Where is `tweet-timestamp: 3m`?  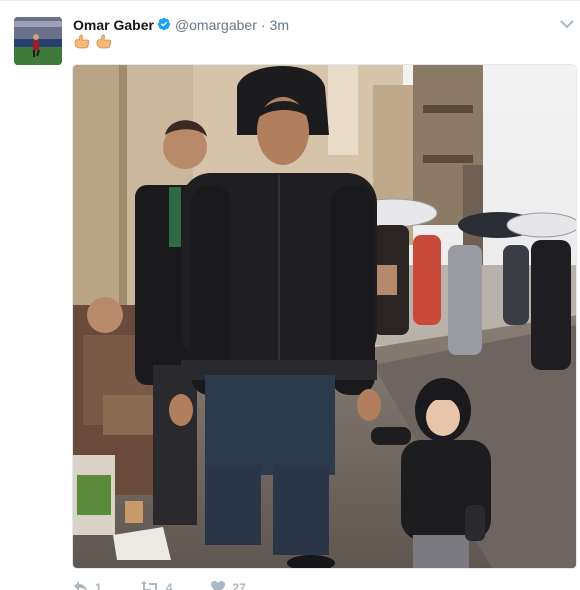
tweet-timestamp: 3m is located at coordinates (279, 25).